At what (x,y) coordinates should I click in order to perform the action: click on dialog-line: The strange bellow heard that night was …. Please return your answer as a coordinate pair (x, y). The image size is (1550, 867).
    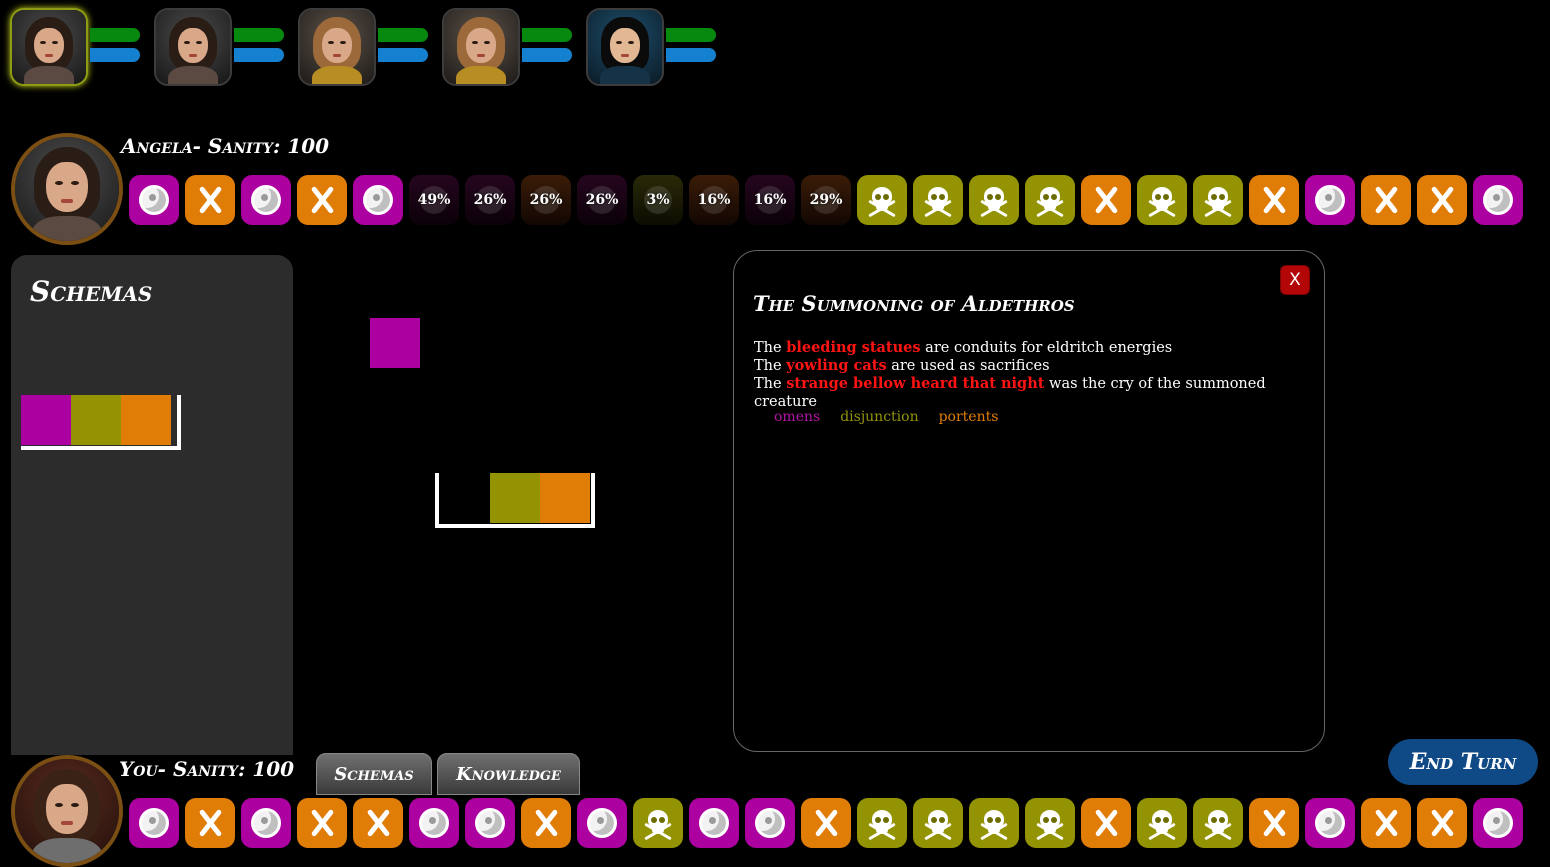
    Looking at the image, I should click on (1010, 392).